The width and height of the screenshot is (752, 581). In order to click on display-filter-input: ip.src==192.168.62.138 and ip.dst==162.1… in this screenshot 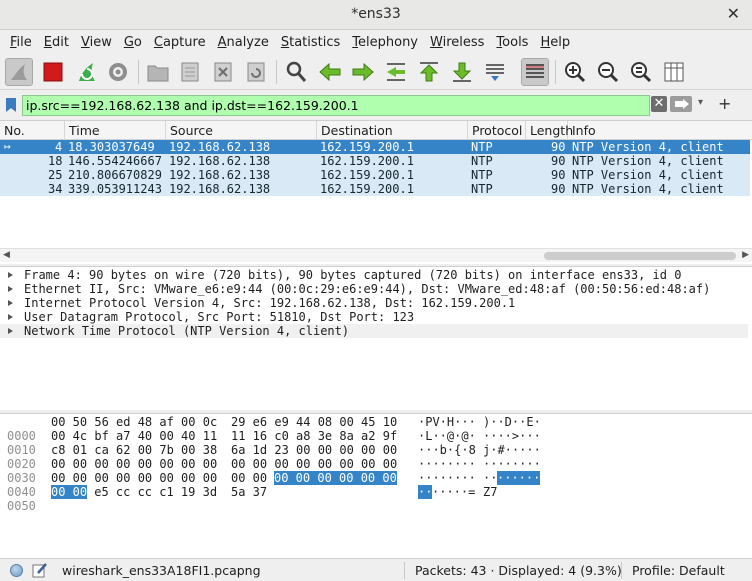, I will do `click(336, 105)`.